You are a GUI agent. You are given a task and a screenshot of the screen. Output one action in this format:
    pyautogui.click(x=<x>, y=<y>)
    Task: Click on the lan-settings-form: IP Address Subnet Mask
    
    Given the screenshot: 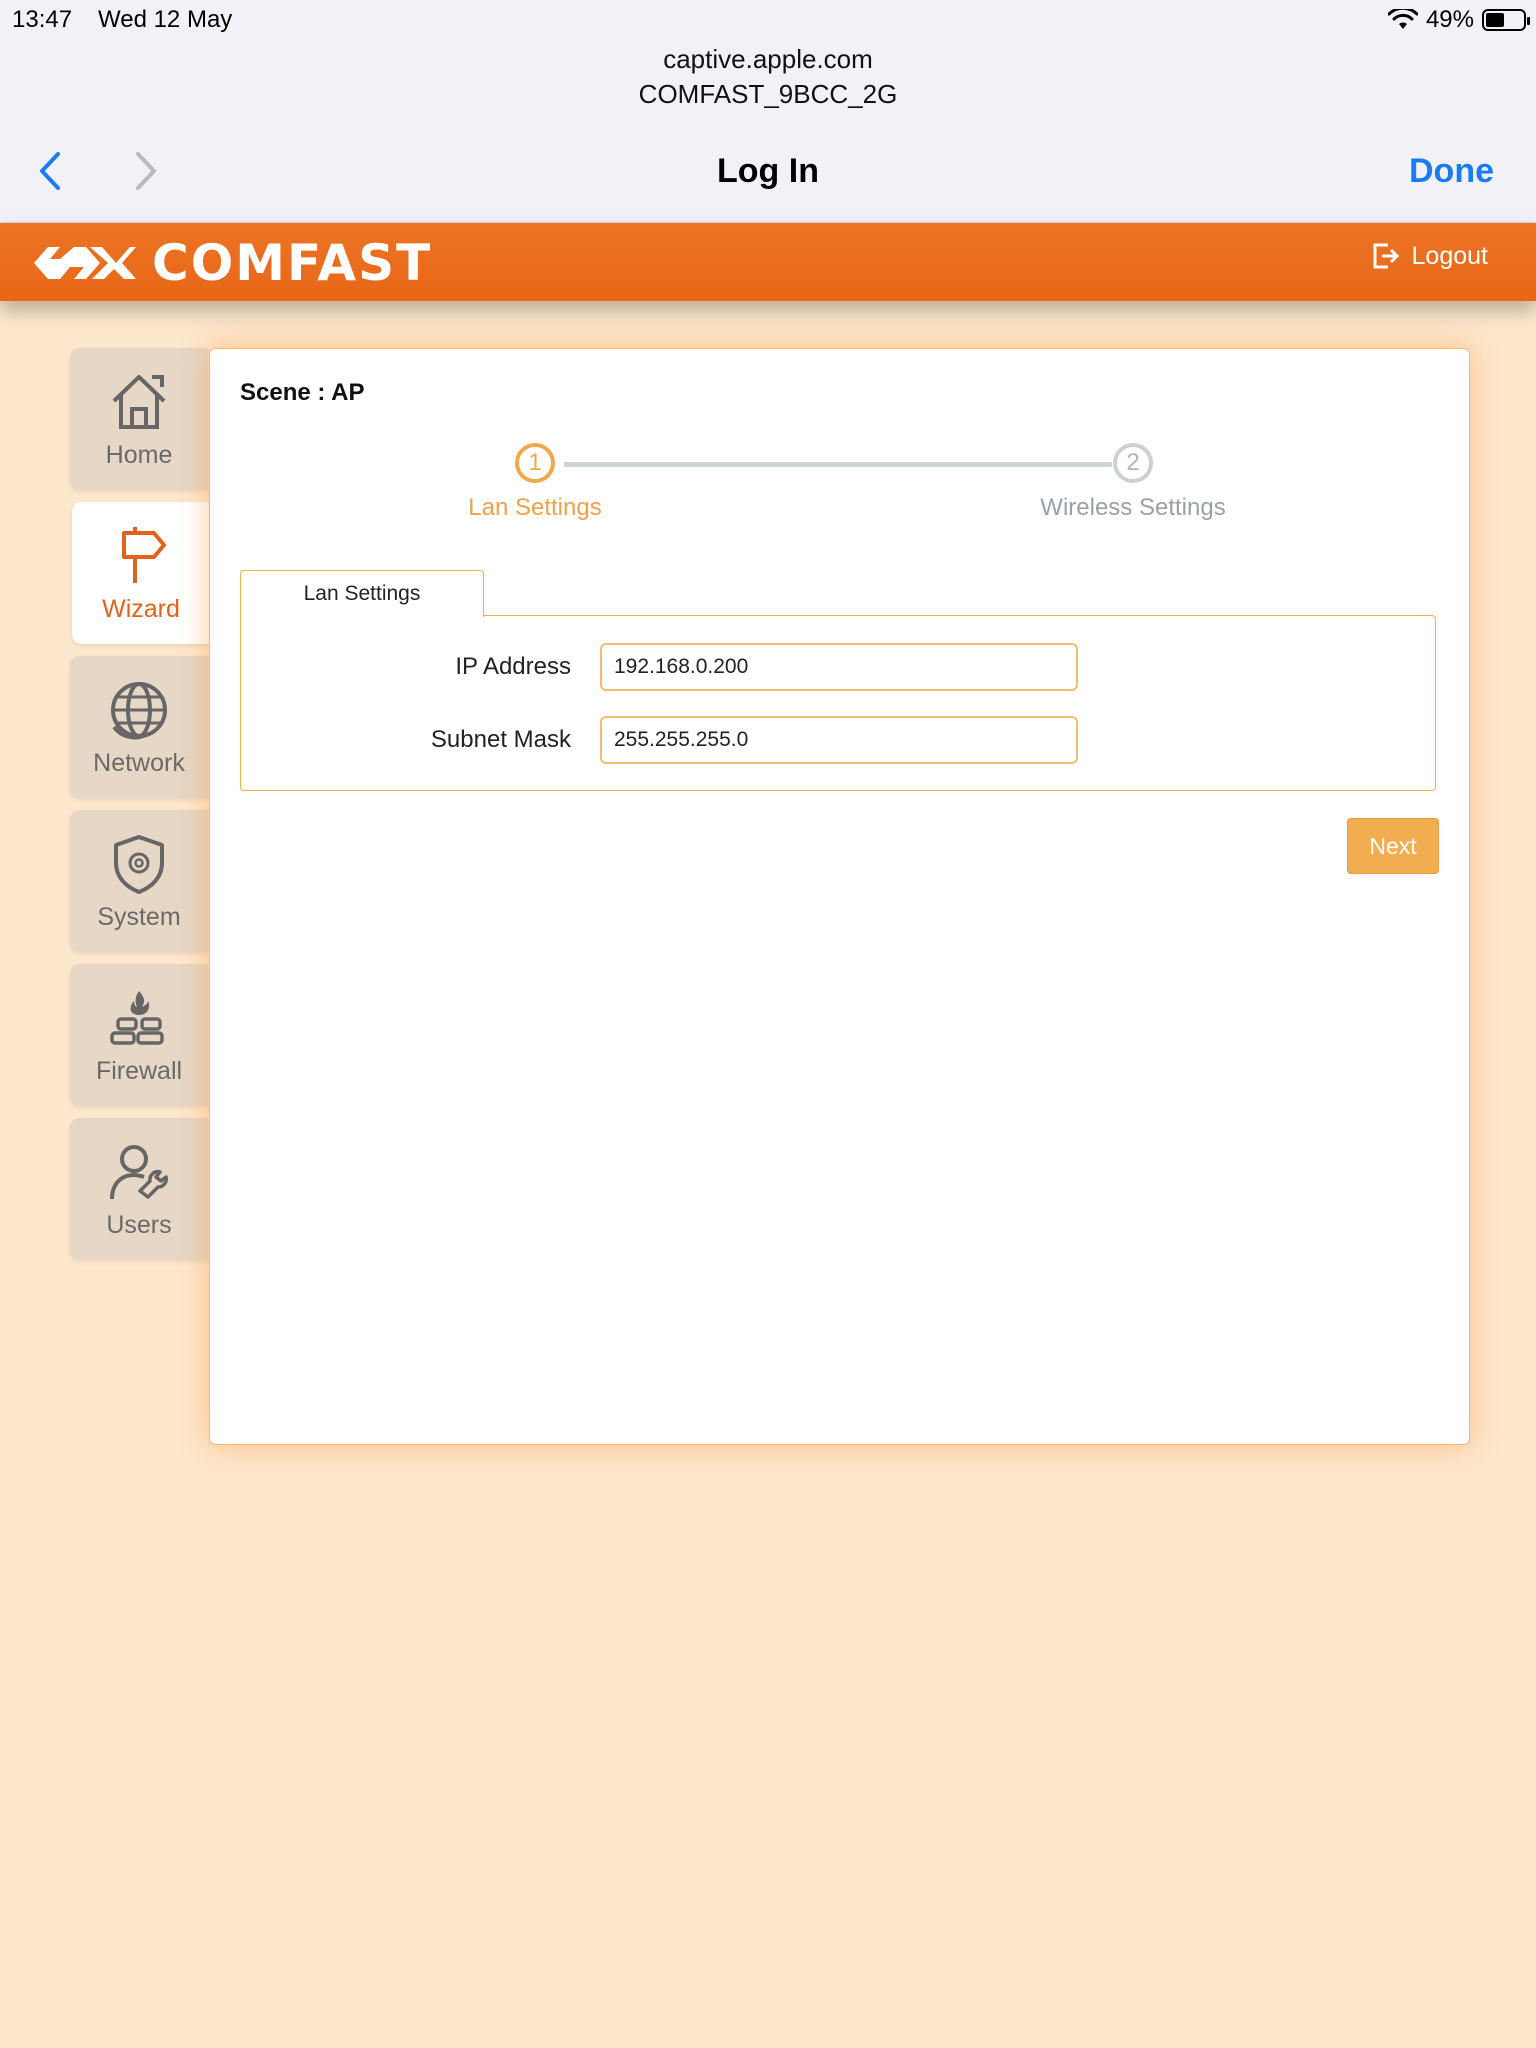 What is the action you would take?
    pyautogui.click(x=838, y=703)
    